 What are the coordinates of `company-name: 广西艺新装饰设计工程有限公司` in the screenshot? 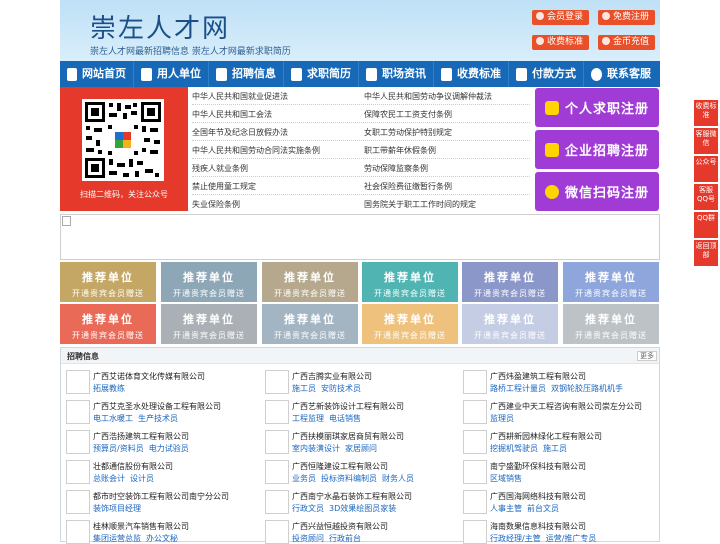 It's located at (348, 406).